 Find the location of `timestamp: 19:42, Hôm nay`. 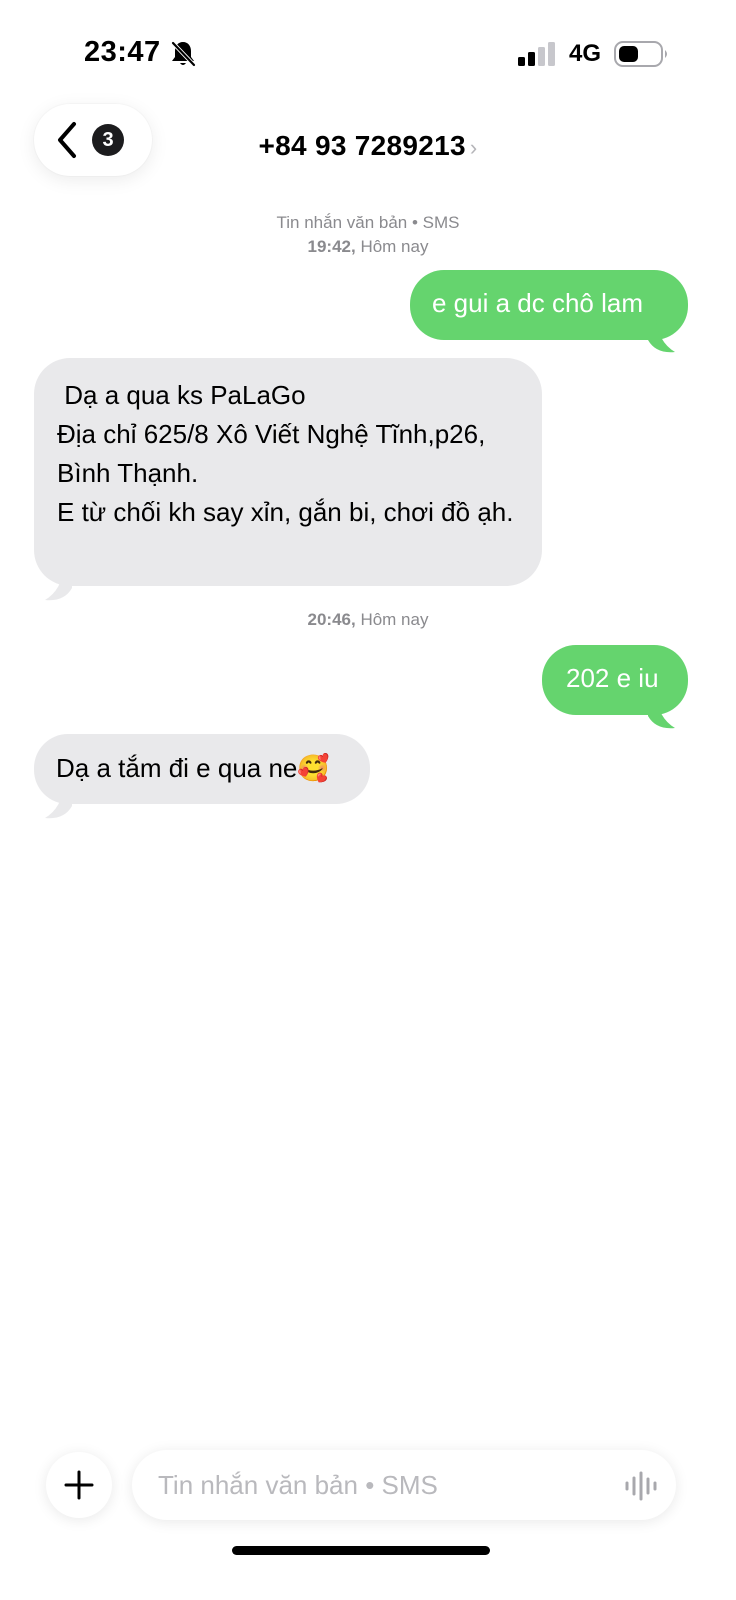

timestamp: 19:42, Hôm nay is located at coordinates (368, 247).